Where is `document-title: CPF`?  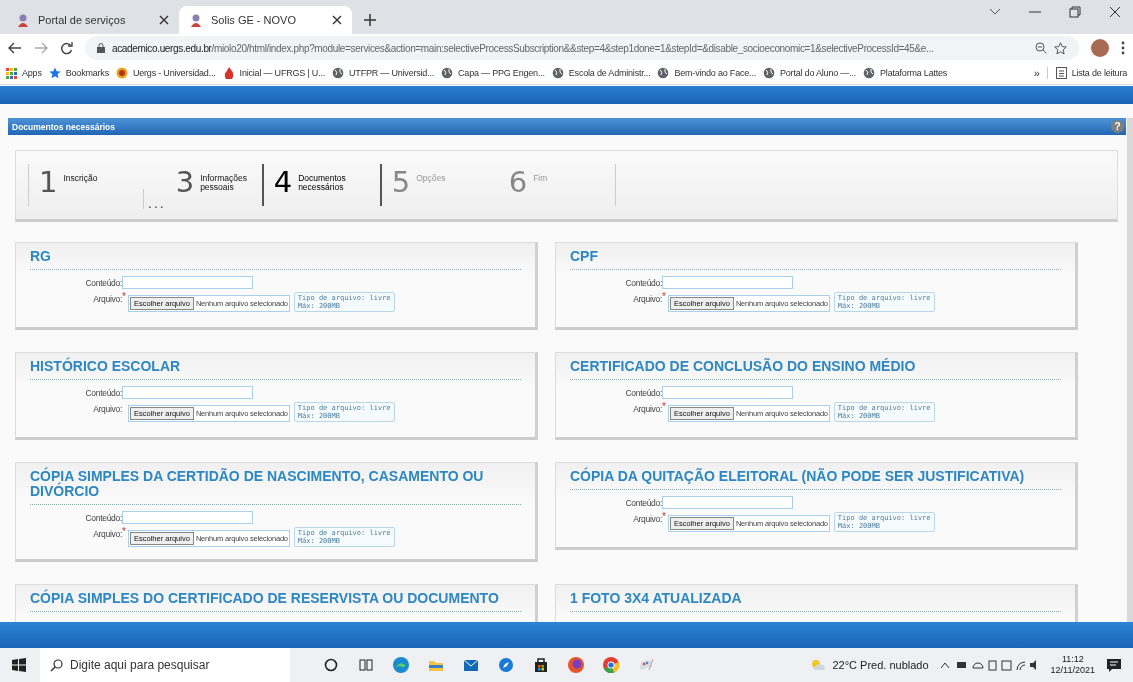 document-title: CPF is located at coordinates (815, 259).